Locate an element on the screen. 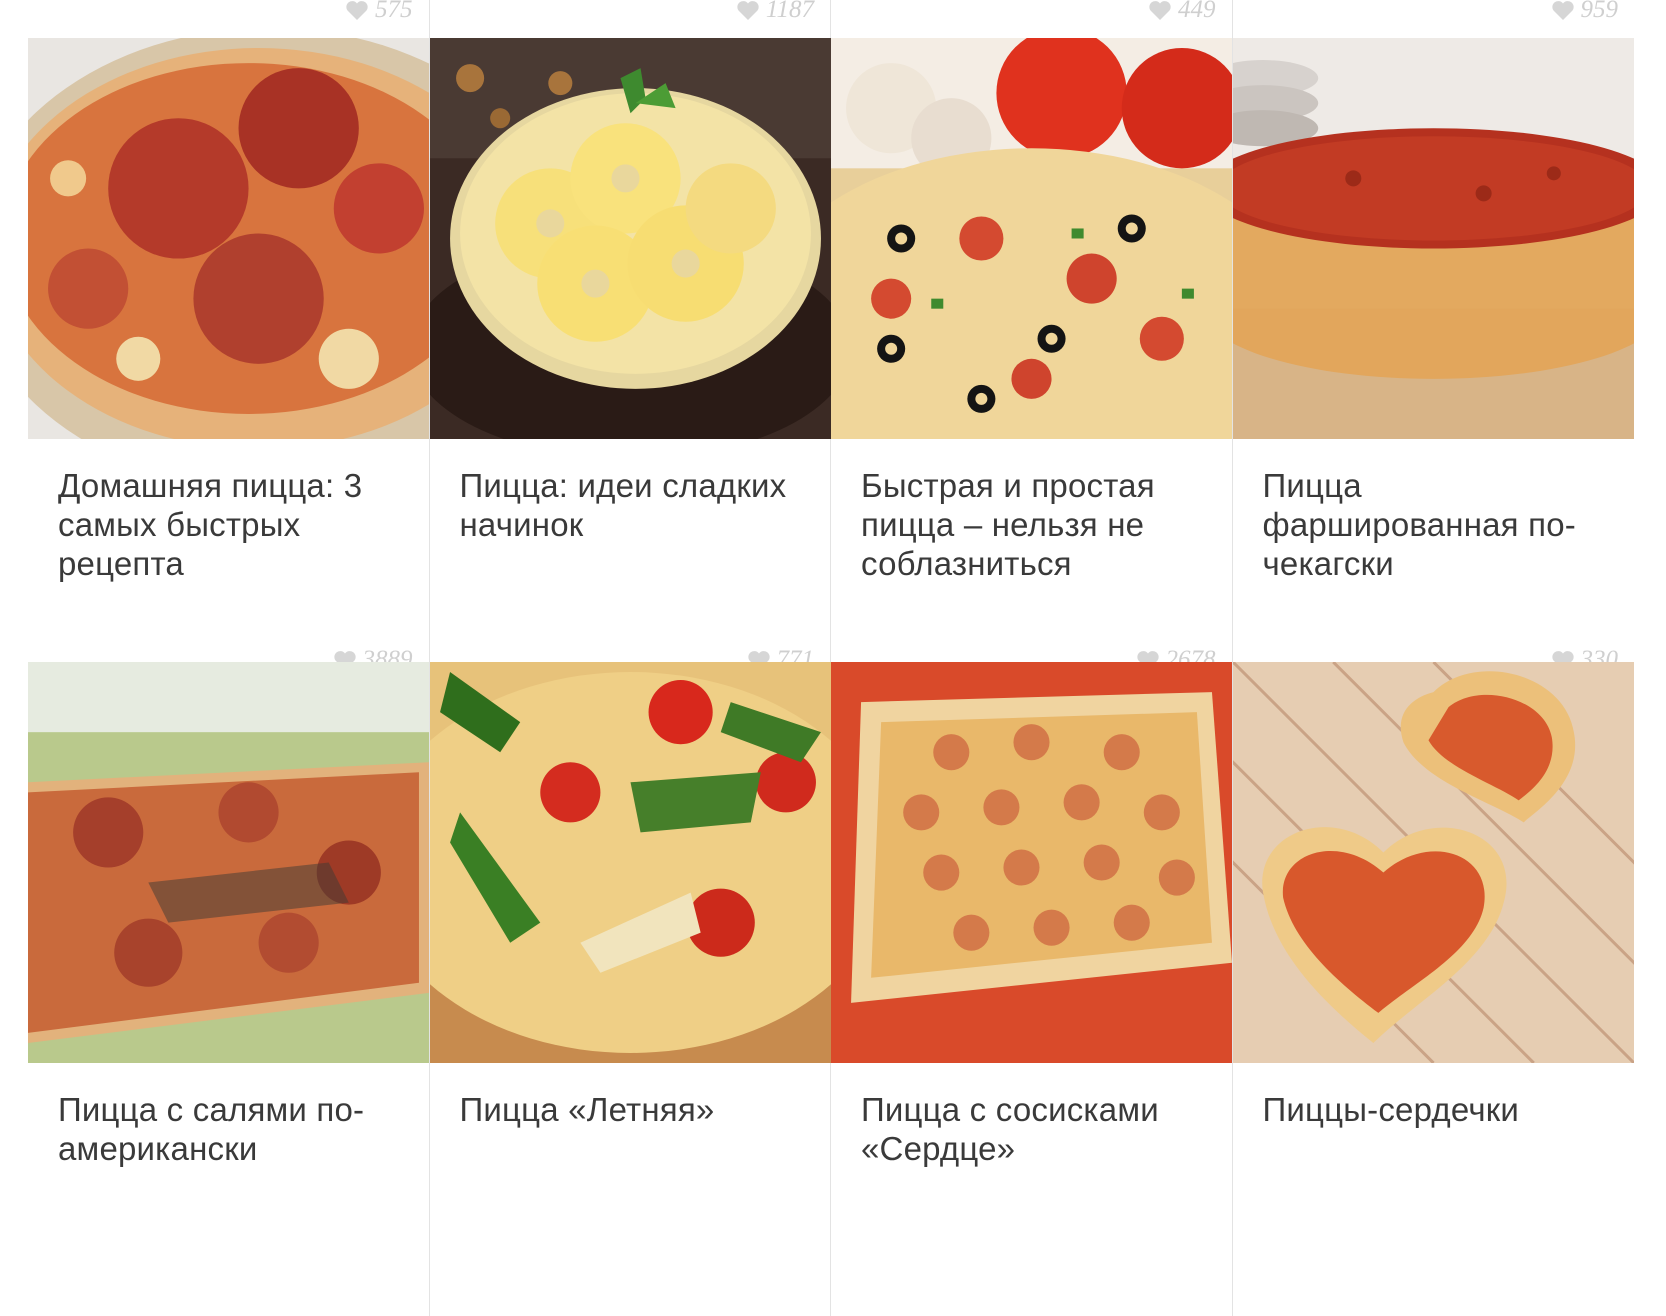 The image size is (1666, 1316). recipe-title: Пицца с салями по-американски is located at coordinates (233, 1129).